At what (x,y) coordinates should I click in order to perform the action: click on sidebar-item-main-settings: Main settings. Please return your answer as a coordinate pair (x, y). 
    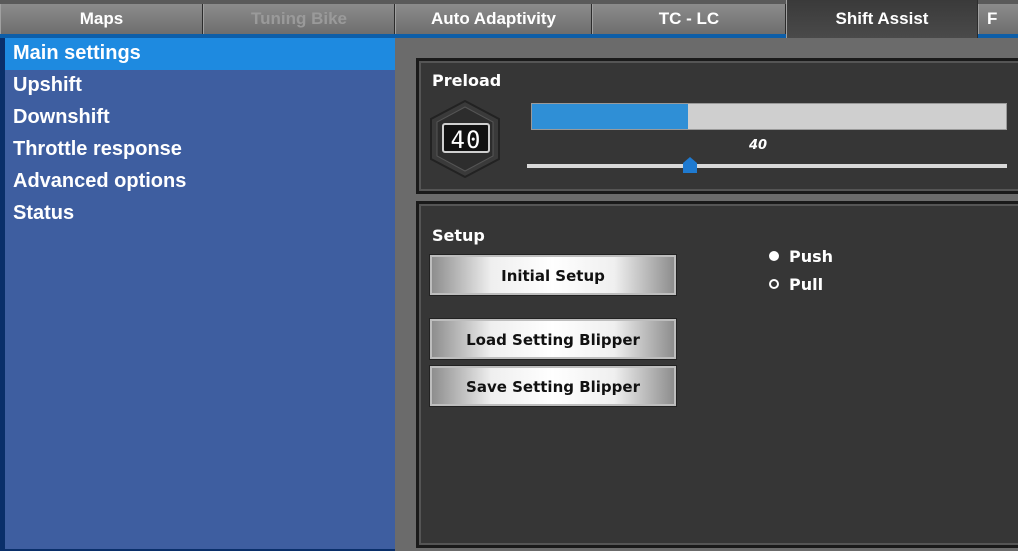
    Looking at the image, I should click on (200, 54).